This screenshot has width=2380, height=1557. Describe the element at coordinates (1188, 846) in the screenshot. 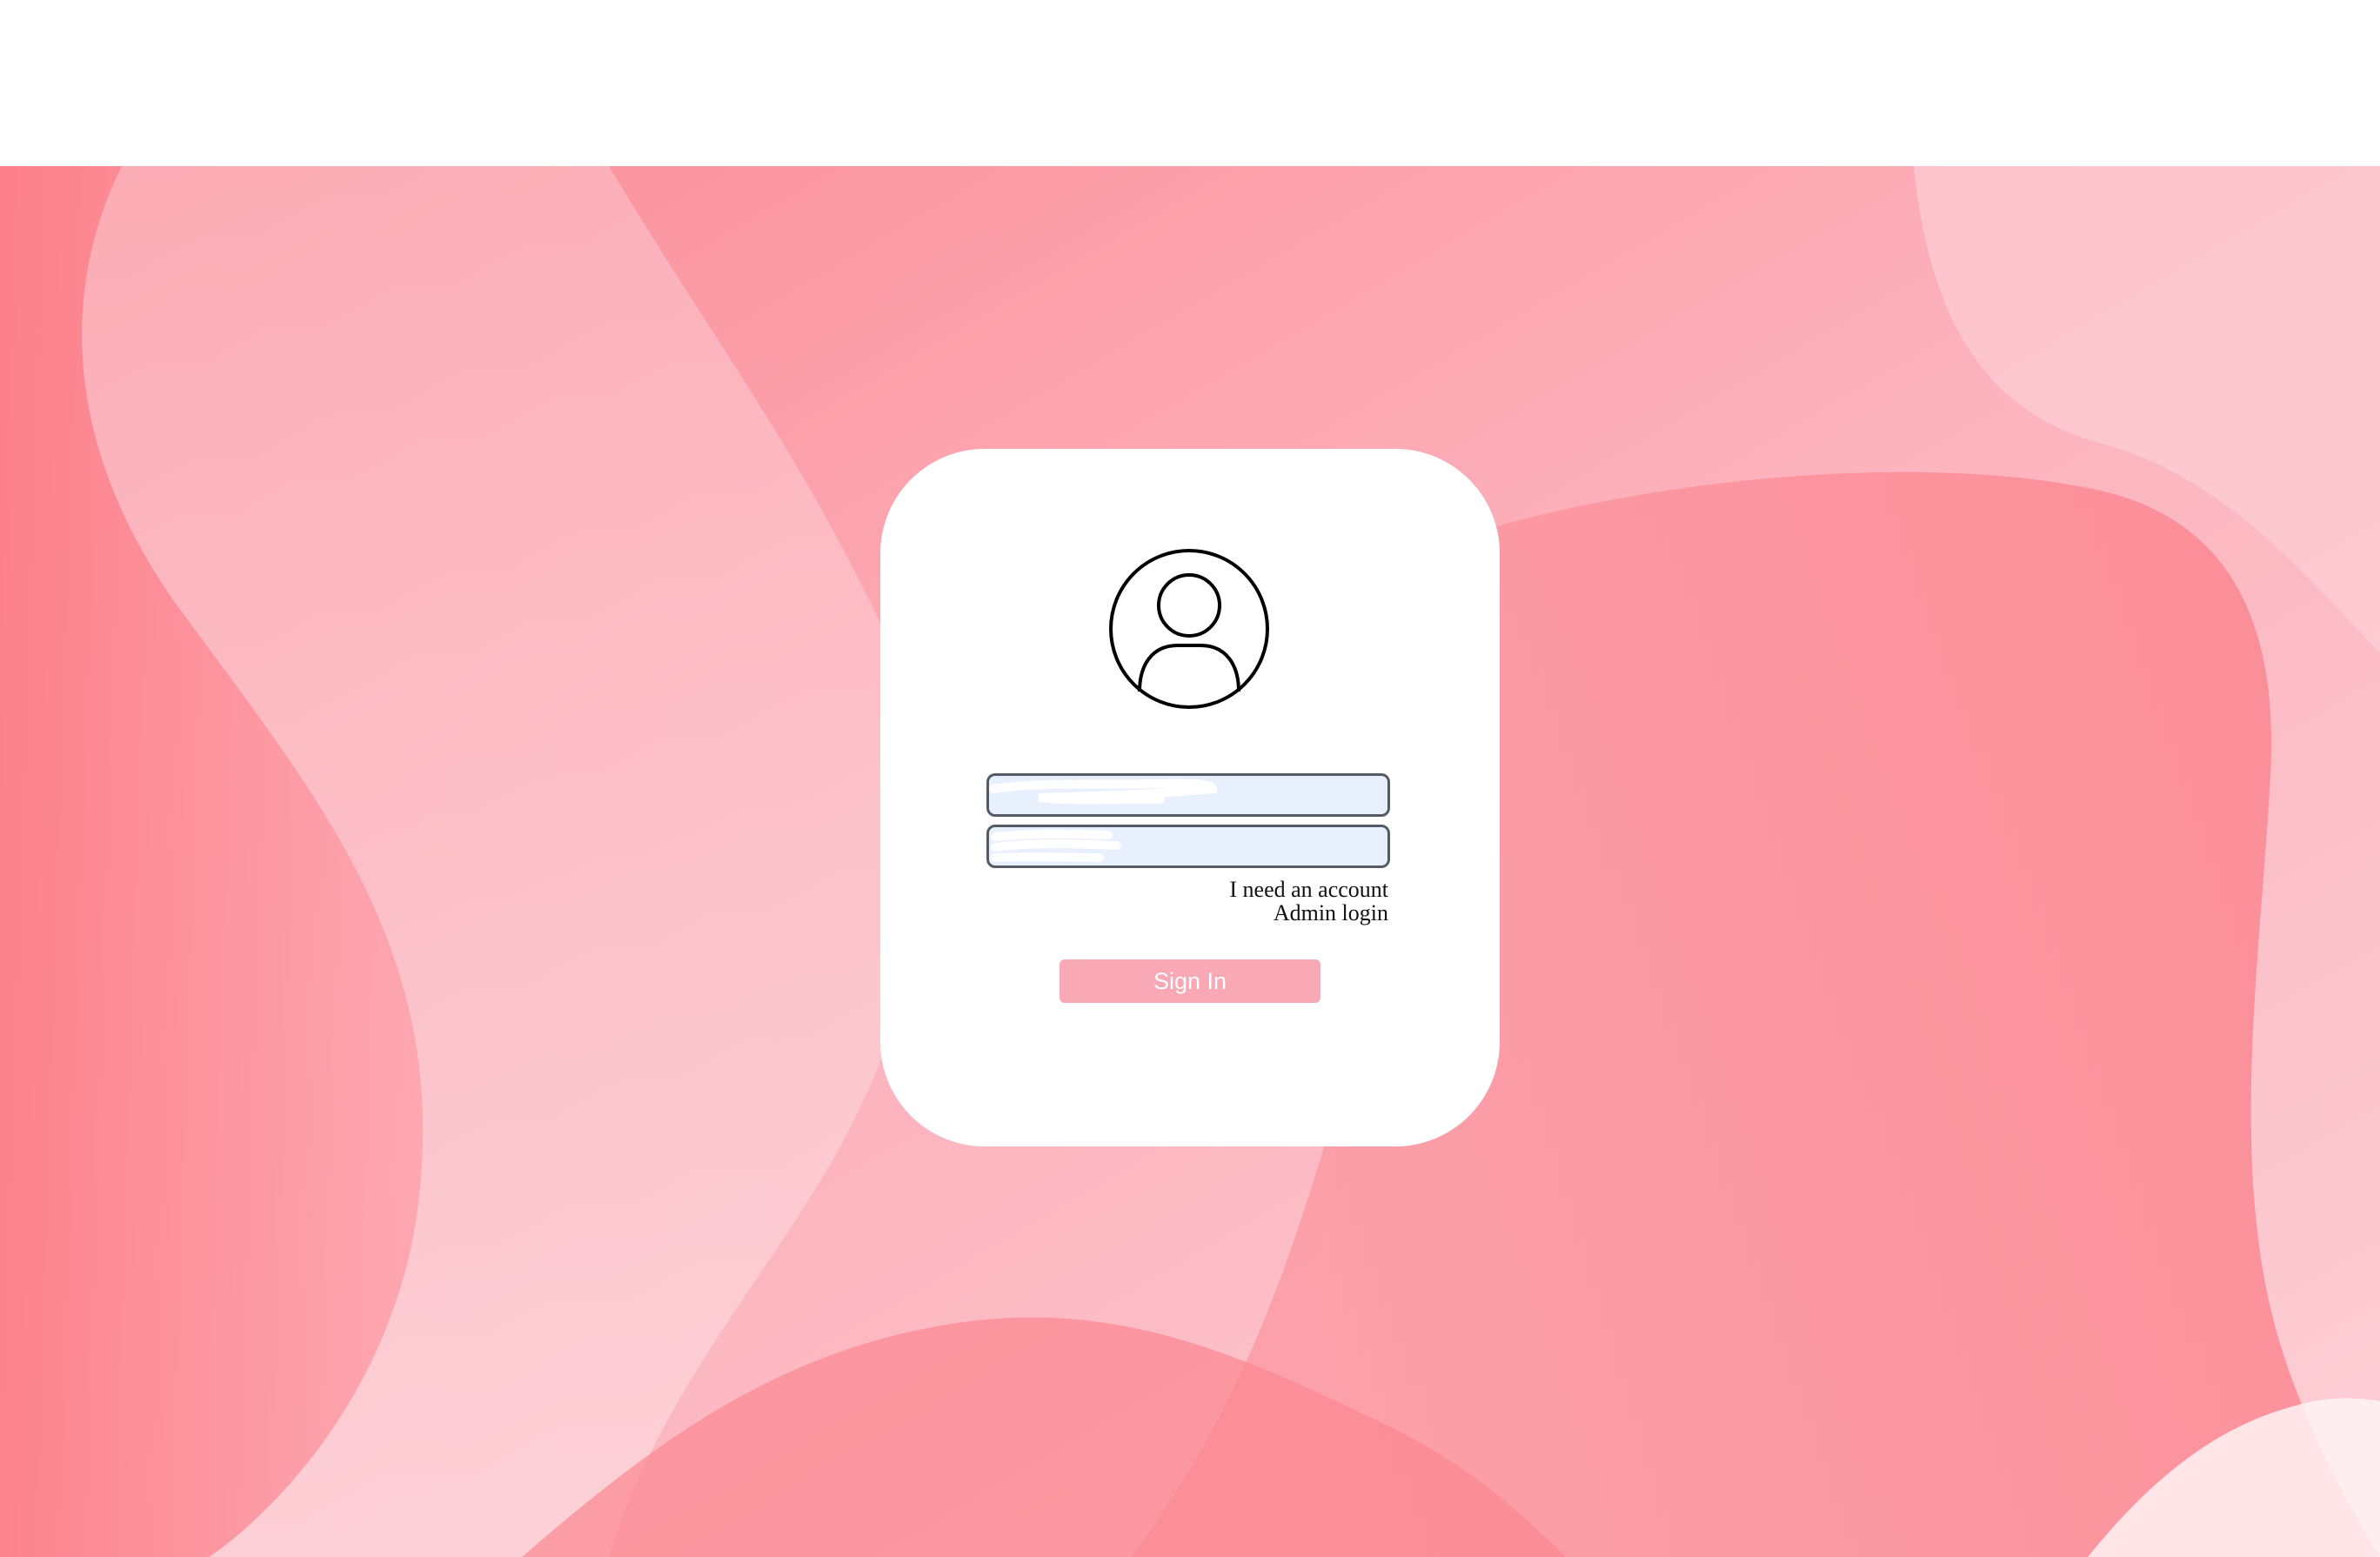

I see `password-input` at that location.